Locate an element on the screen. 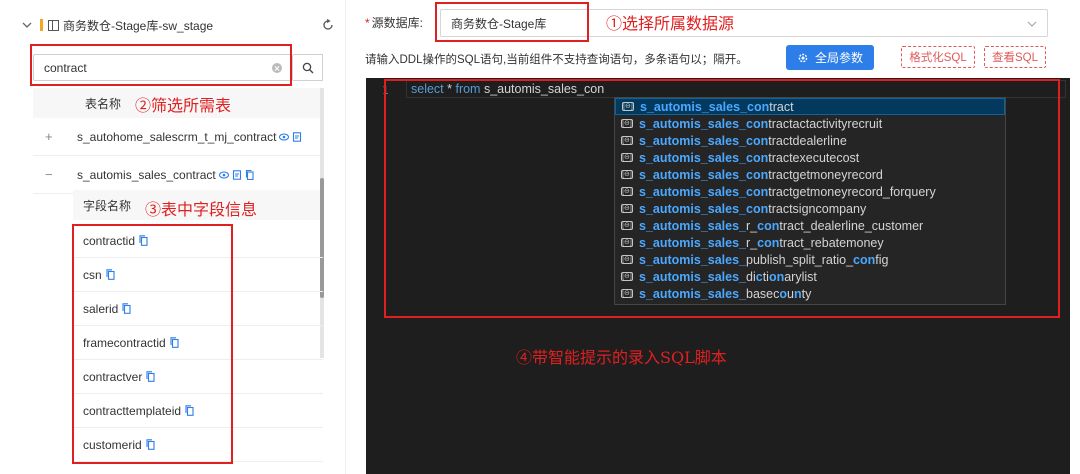 This screenshot has height=474, width=1080. suggestion-item: [⊖] s_automis_sales_ di c ti on arylist is located at coordinates (810, 276).